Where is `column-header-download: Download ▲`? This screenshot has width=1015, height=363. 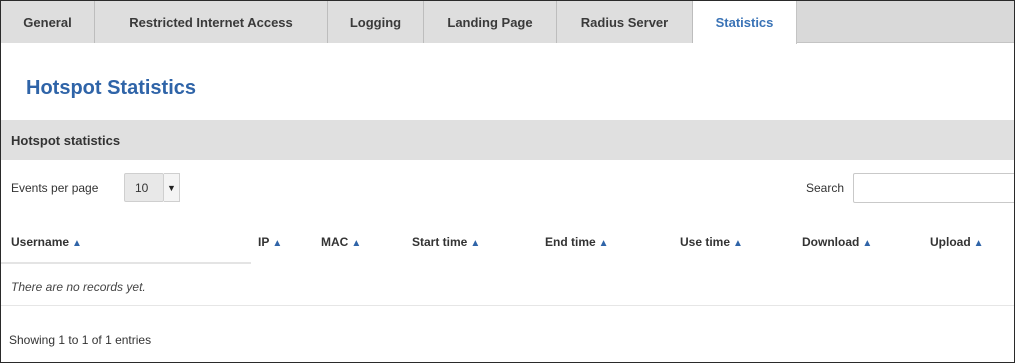
column-header-download: Download ▲ is located at coordinates (837, 242).